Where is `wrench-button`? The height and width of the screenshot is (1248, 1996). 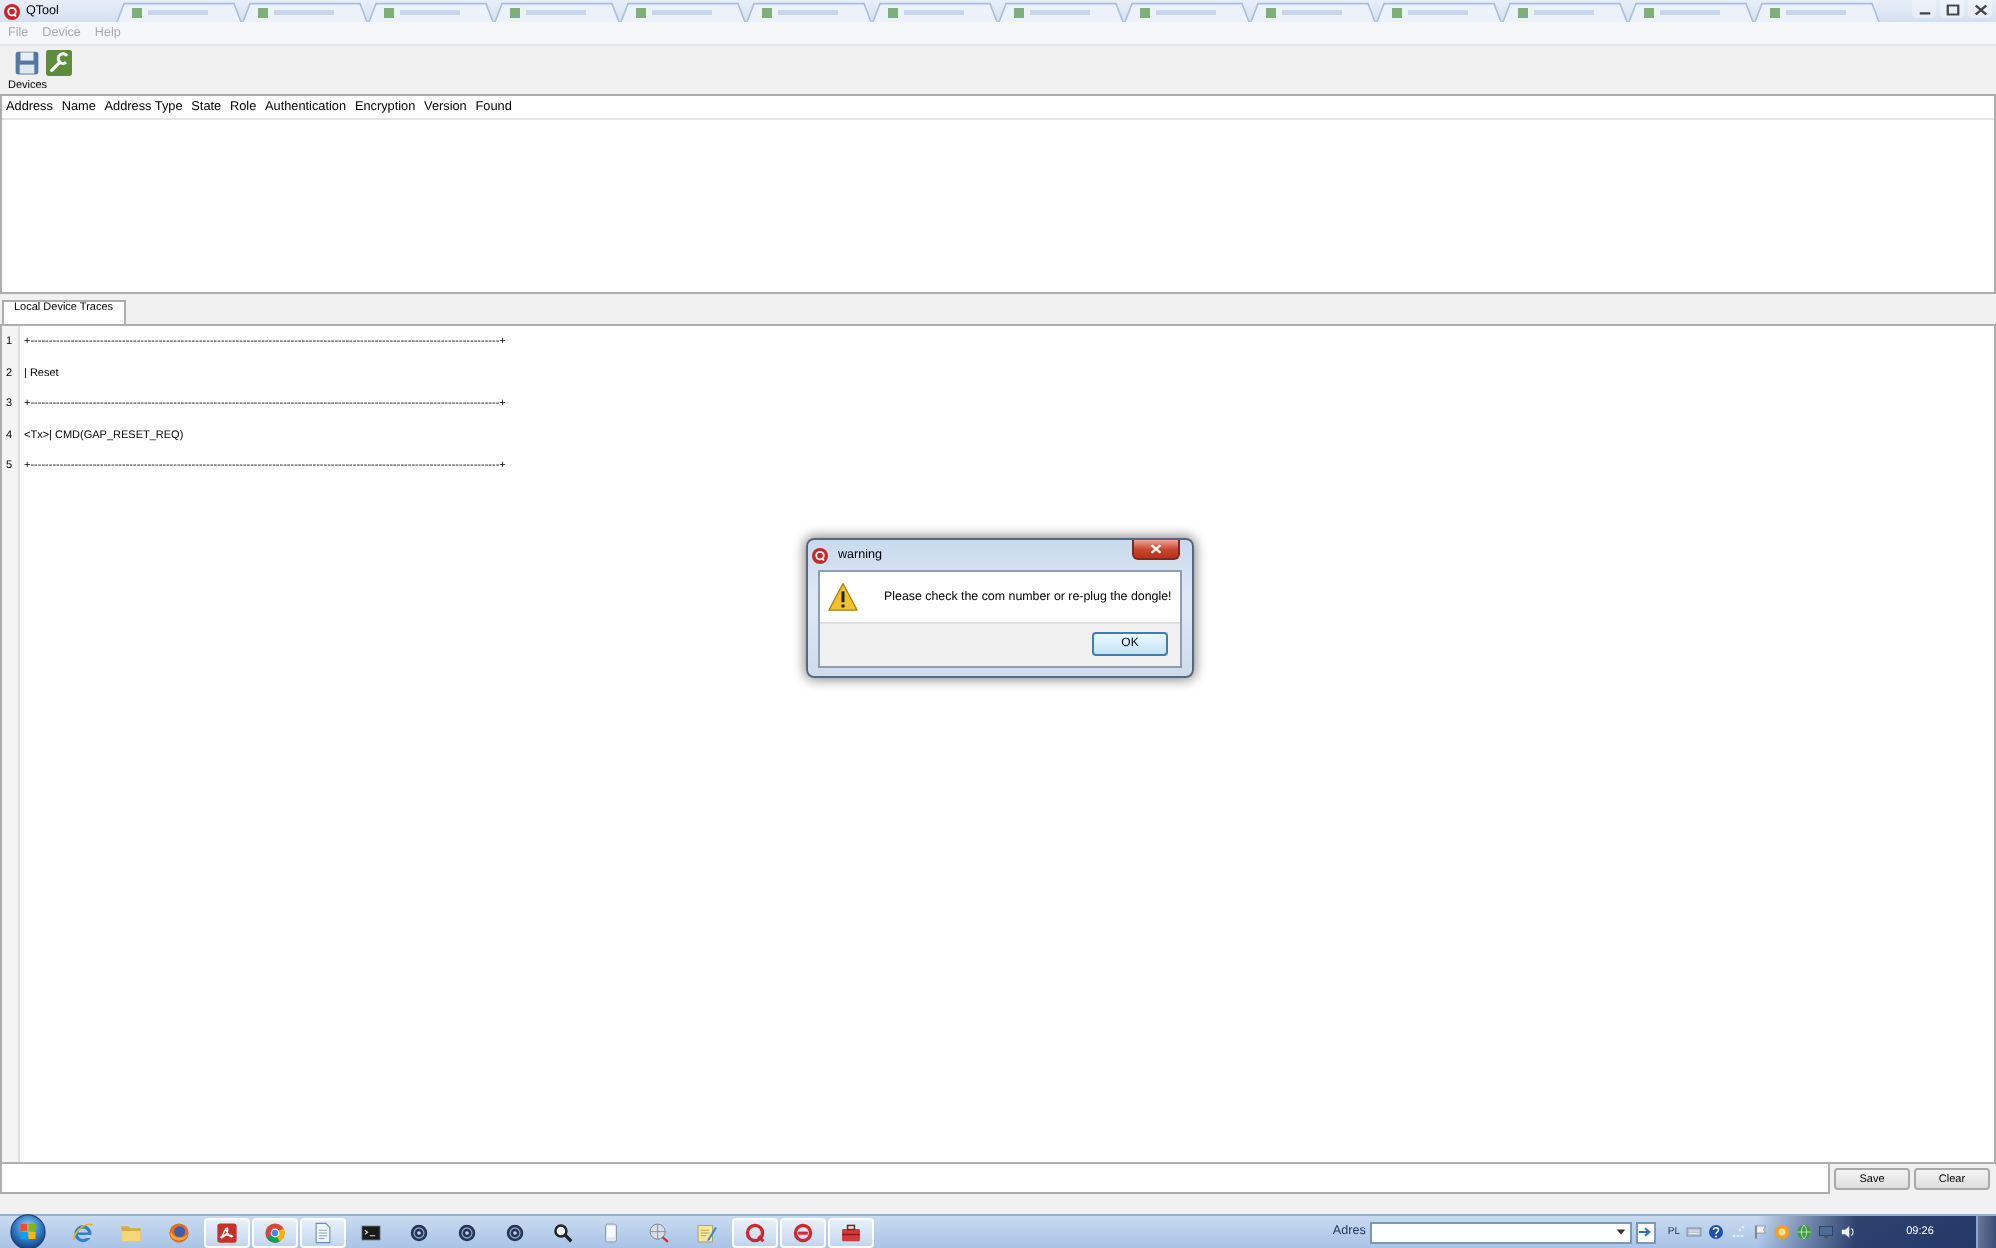
wrench-button is located at coordinates (59, 62).